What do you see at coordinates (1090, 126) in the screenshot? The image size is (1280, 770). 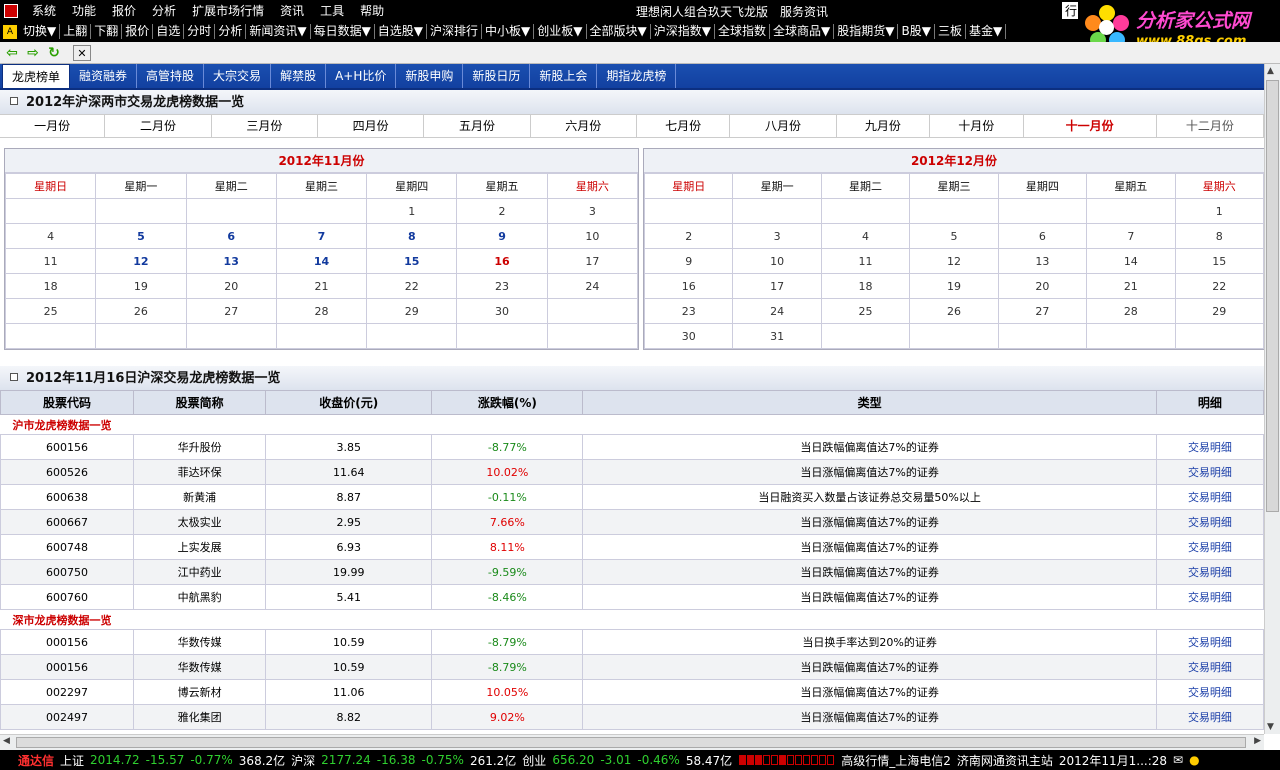 I see `month-link: 十一月份` at bounding box center [1090, 126].